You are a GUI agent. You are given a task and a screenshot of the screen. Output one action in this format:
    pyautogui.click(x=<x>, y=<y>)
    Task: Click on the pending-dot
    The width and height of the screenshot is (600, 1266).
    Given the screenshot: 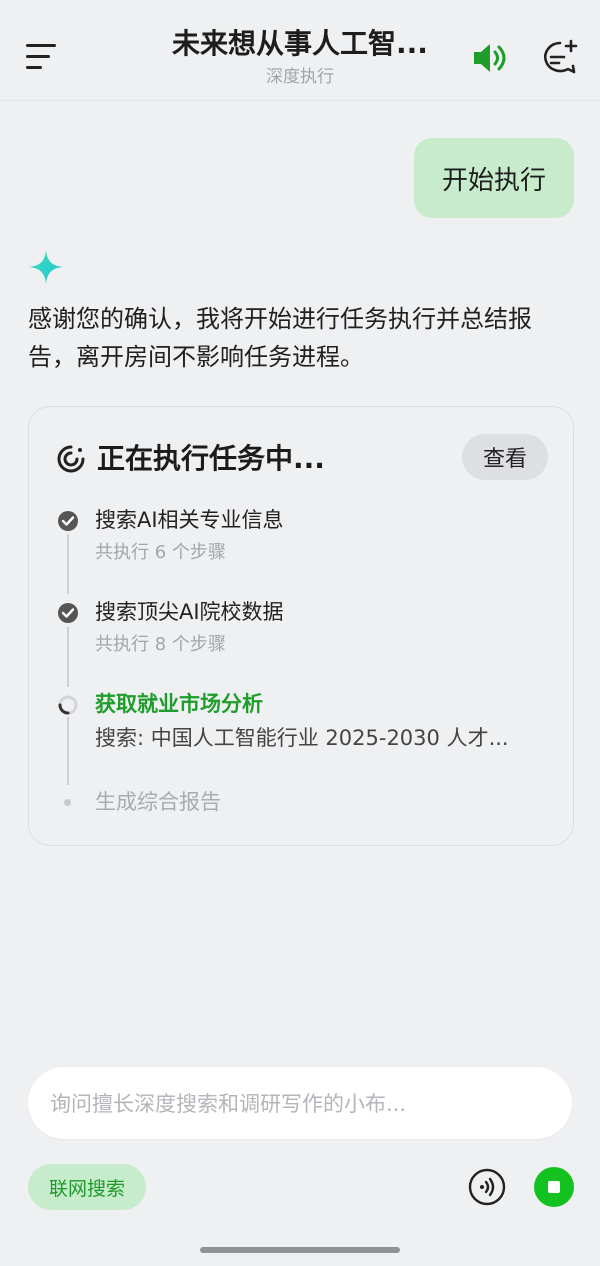 What is the action you would take?
    pyautogui.click(x=67, y=802)
    